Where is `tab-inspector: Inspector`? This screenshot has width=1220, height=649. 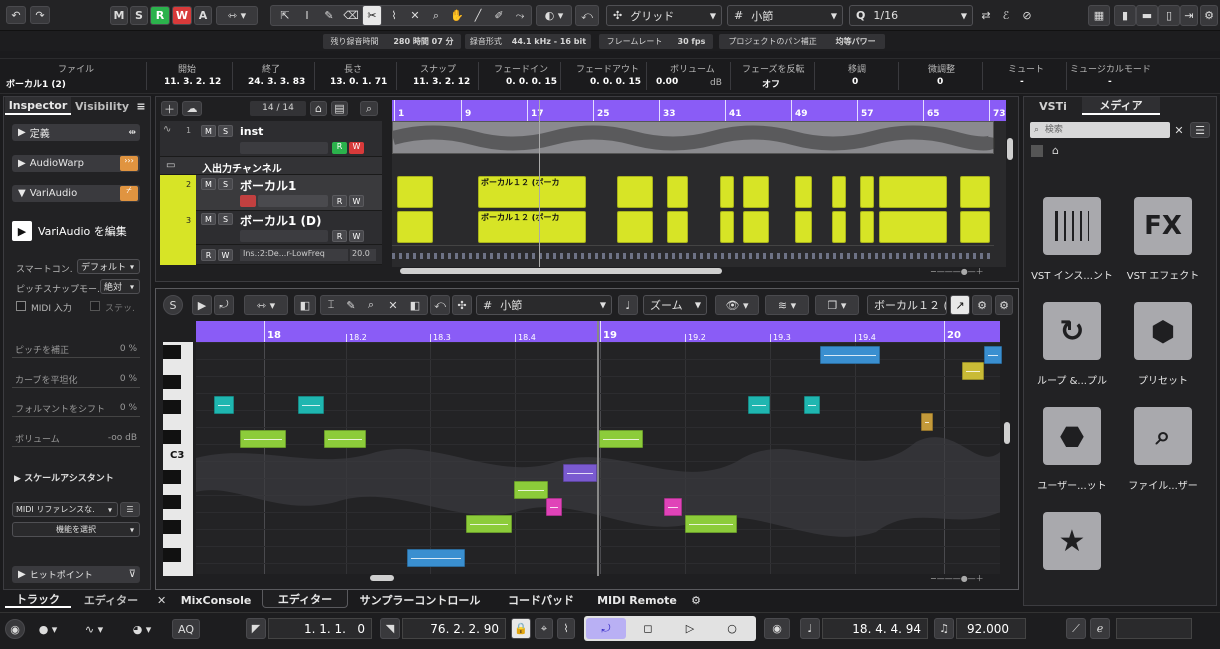 tab-inspector: Inspector is located at coordinates (38, 106).